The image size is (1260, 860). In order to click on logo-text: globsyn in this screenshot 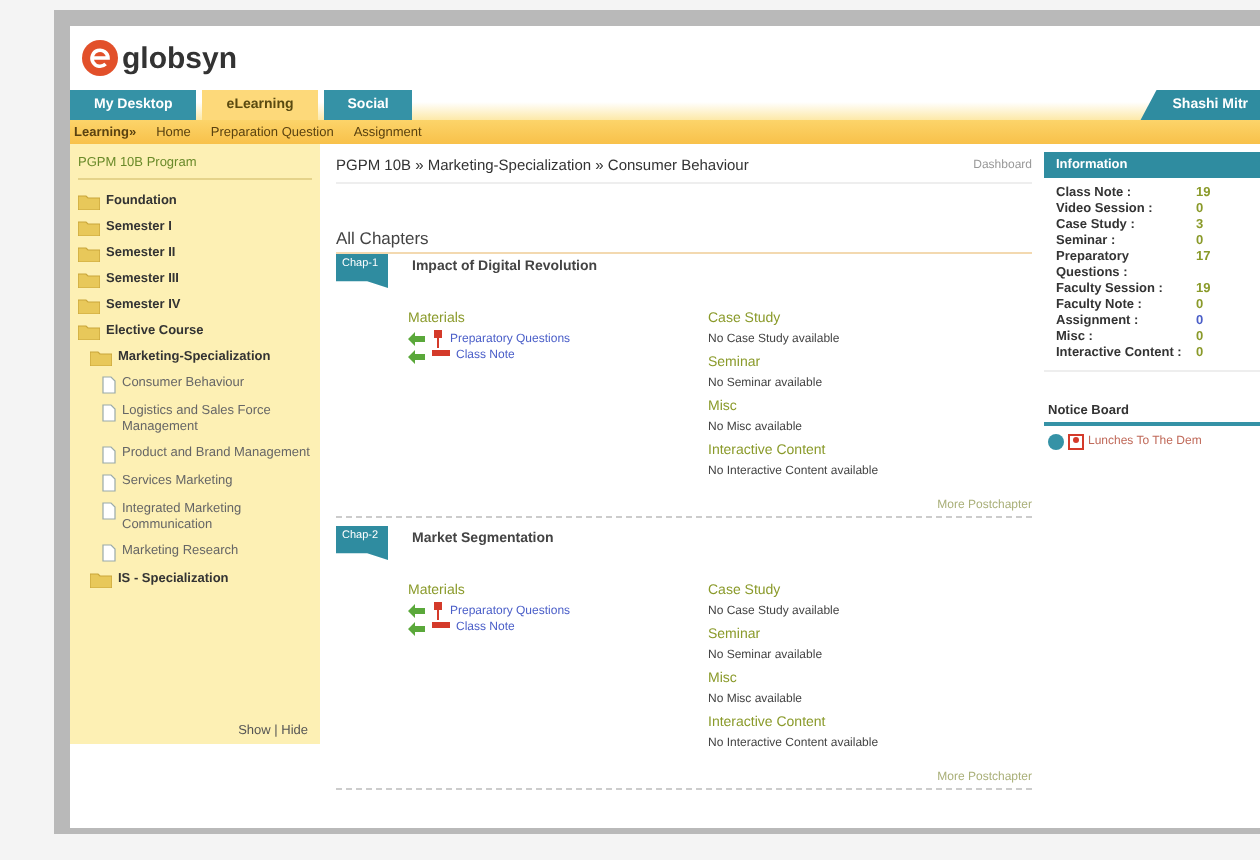, I will do `click(180, 58)`.